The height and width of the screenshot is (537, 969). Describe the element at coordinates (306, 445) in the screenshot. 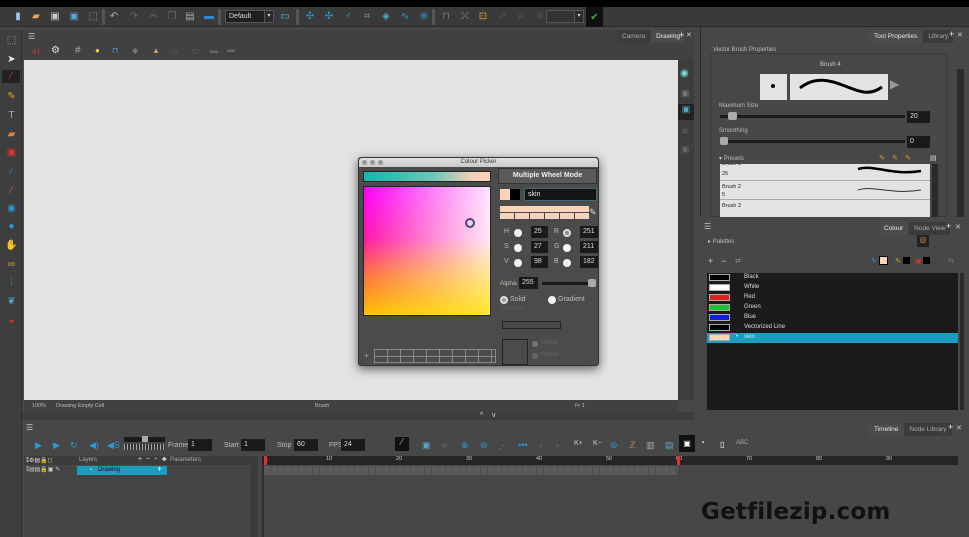

I see `stop-field: 60` at that location.